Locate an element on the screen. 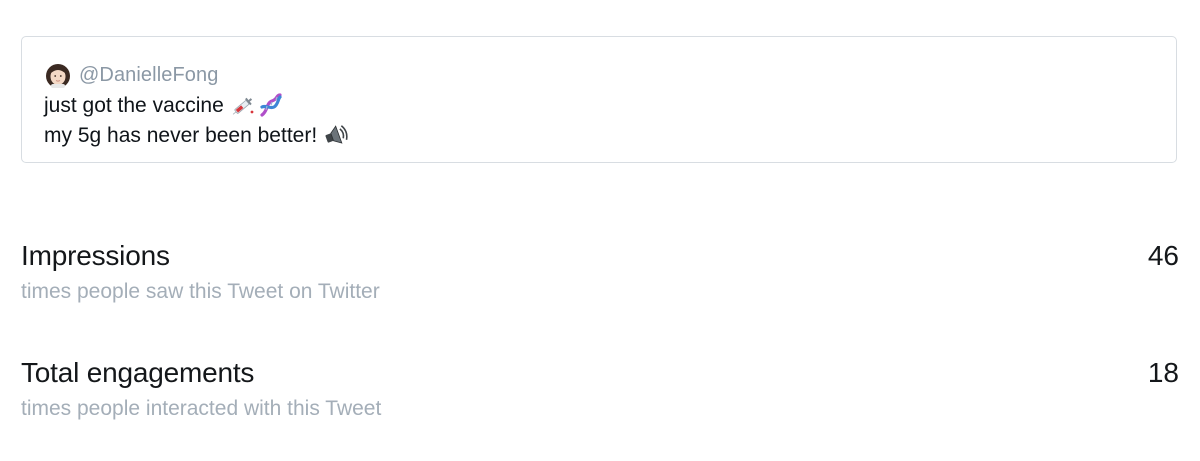 This screenshot has height=461, width=1200. metric-title: Total engagements is located at coordinates (138, 372).